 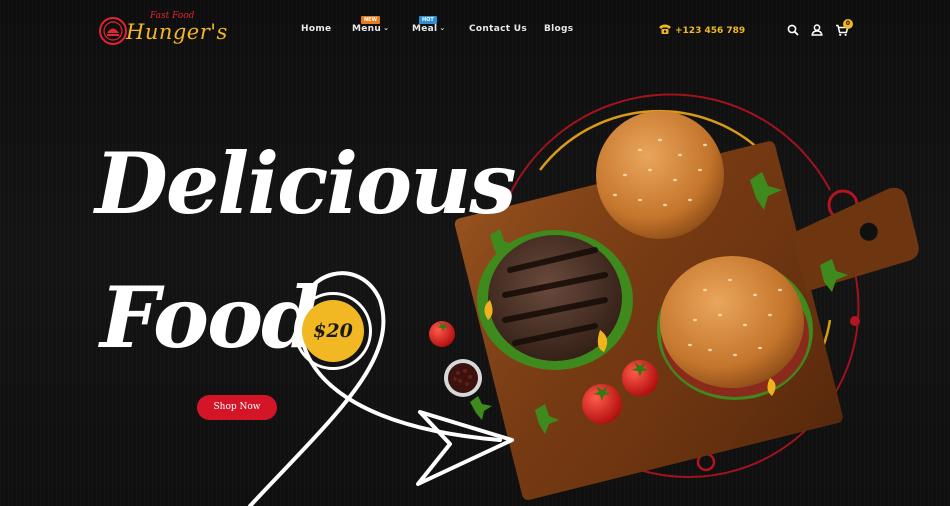 What do you see at coordinates (237, 407) in the screenshot?
I see `shop-now-button: Shop Now` at bounding box center [237, 407].